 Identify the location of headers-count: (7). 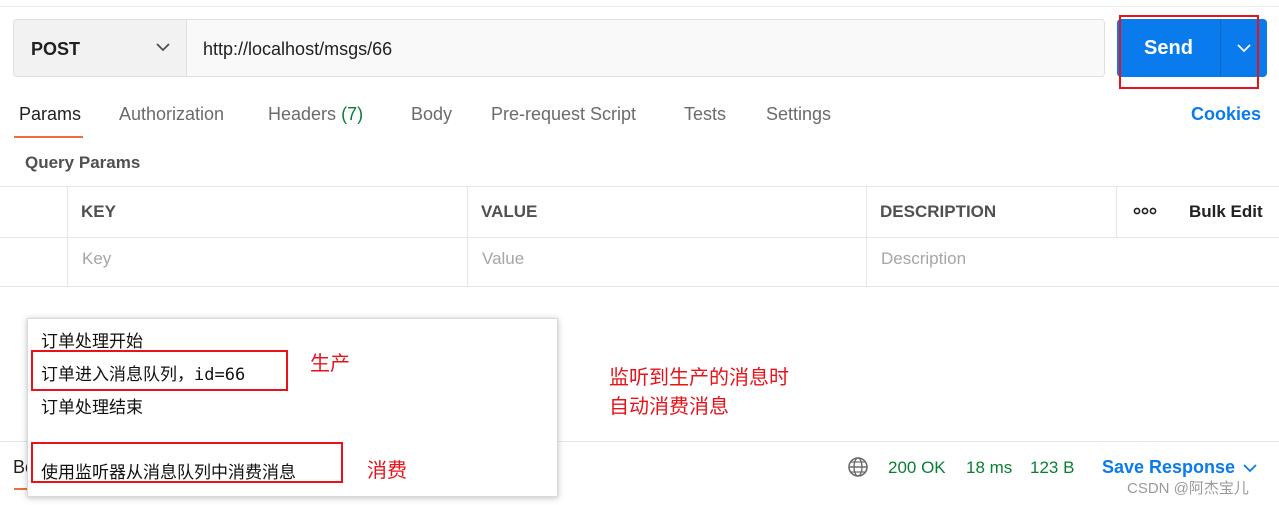
(352, 114).